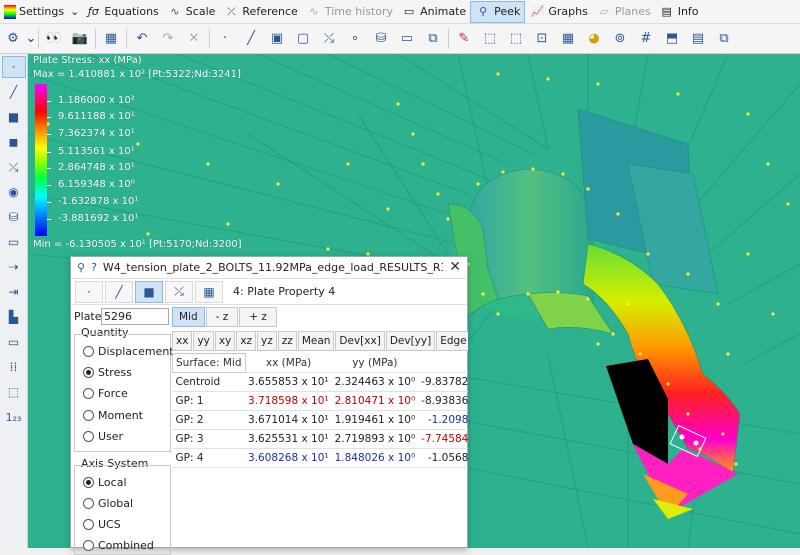  What do you see at coordinates (698, 39) in the screenshot?
I see `display-icon: ▤` at bounding box center [698, 39].